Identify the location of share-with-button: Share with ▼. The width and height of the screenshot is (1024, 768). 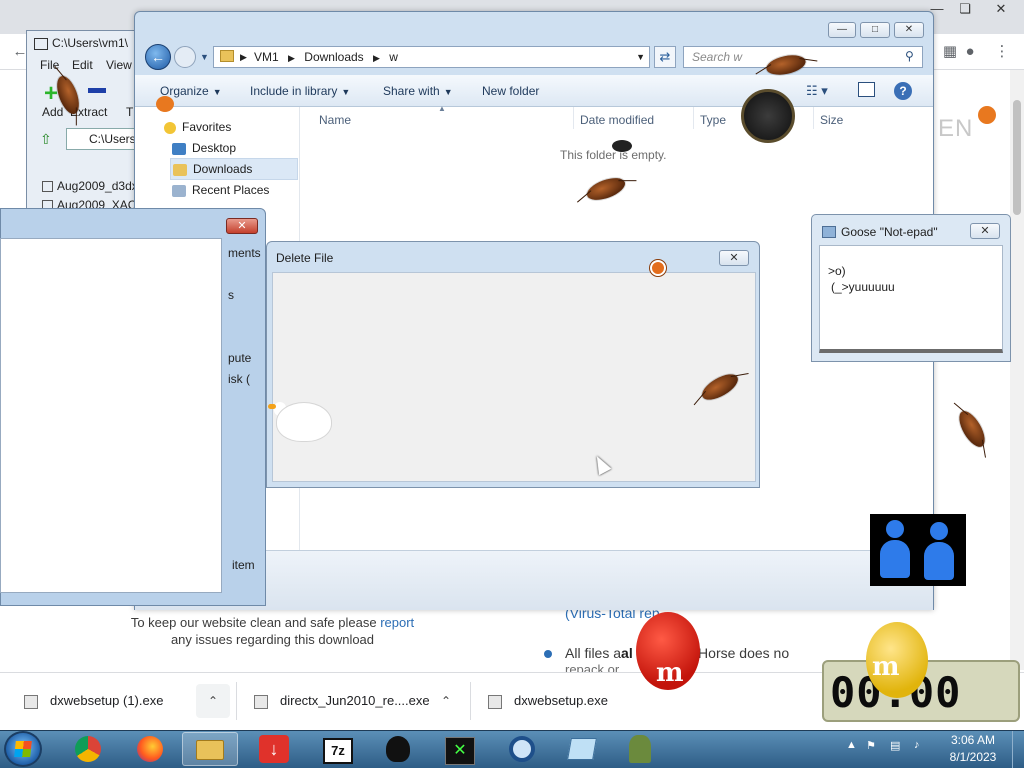
(418, 91).